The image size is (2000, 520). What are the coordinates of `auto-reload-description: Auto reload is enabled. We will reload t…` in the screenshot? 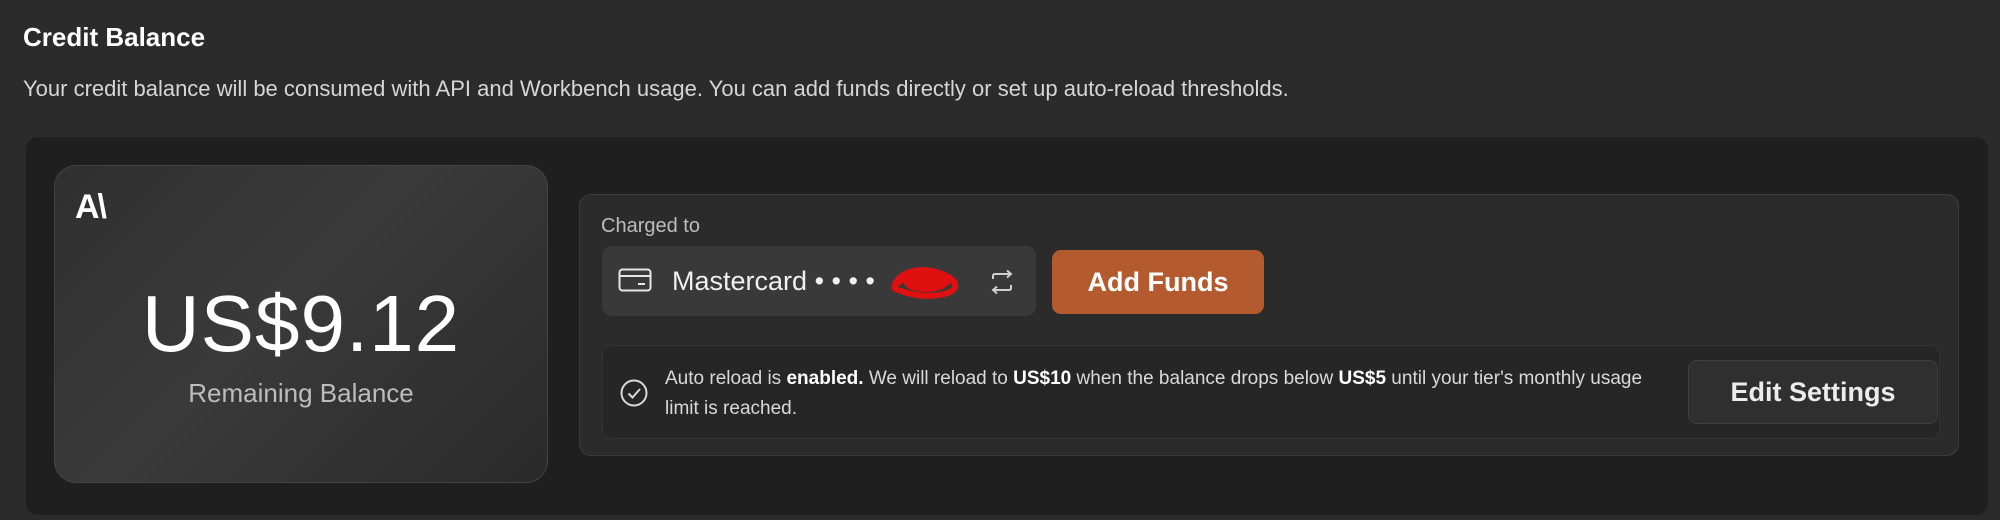 It's located at (1154, 393).